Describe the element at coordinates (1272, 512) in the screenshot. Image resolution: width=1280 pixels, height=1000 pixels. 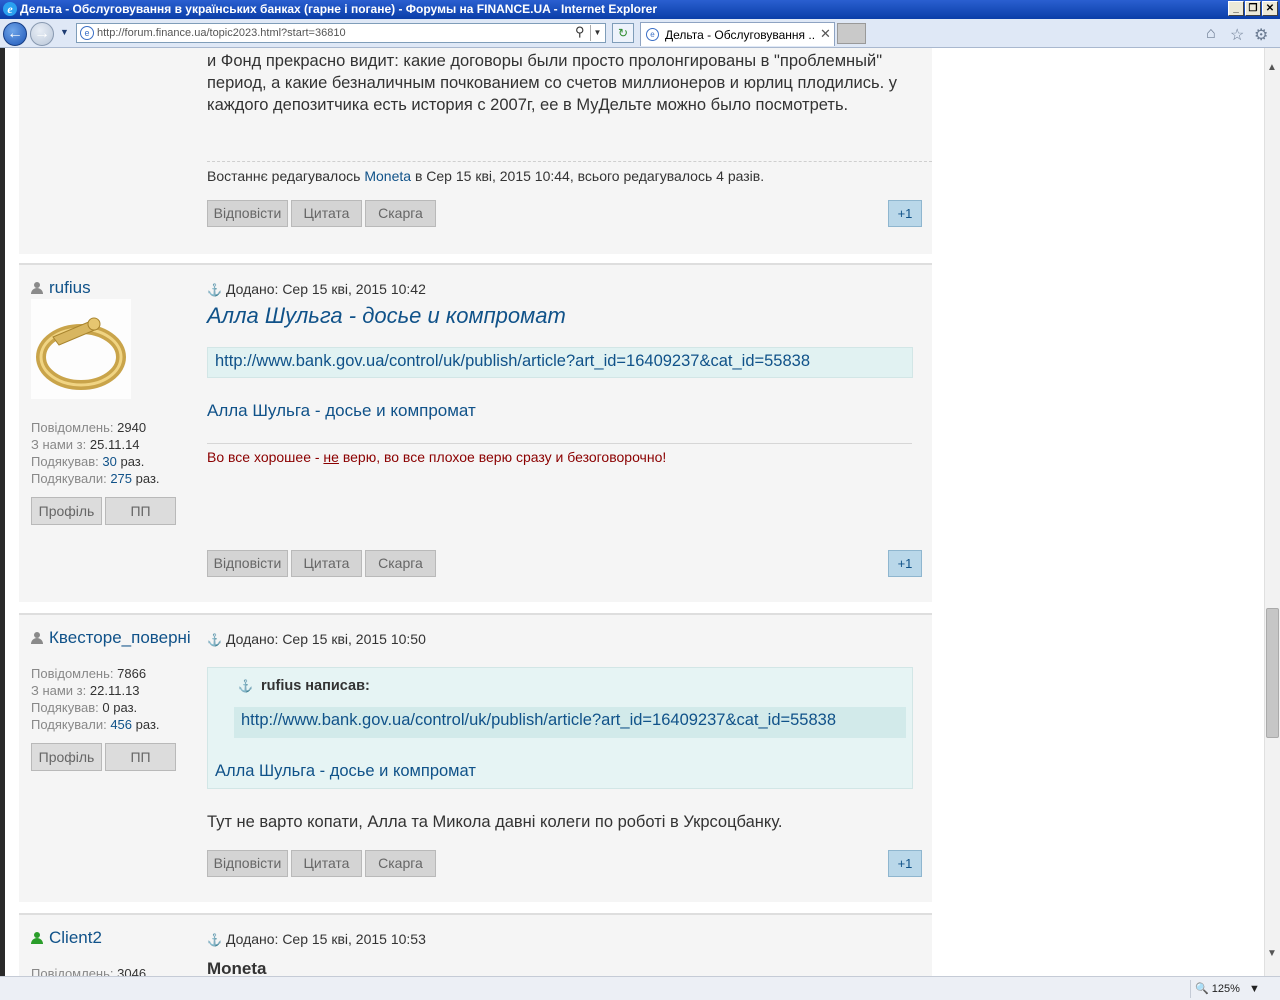
I see `vertical-scrollbar: ▲ ▼` at that location.